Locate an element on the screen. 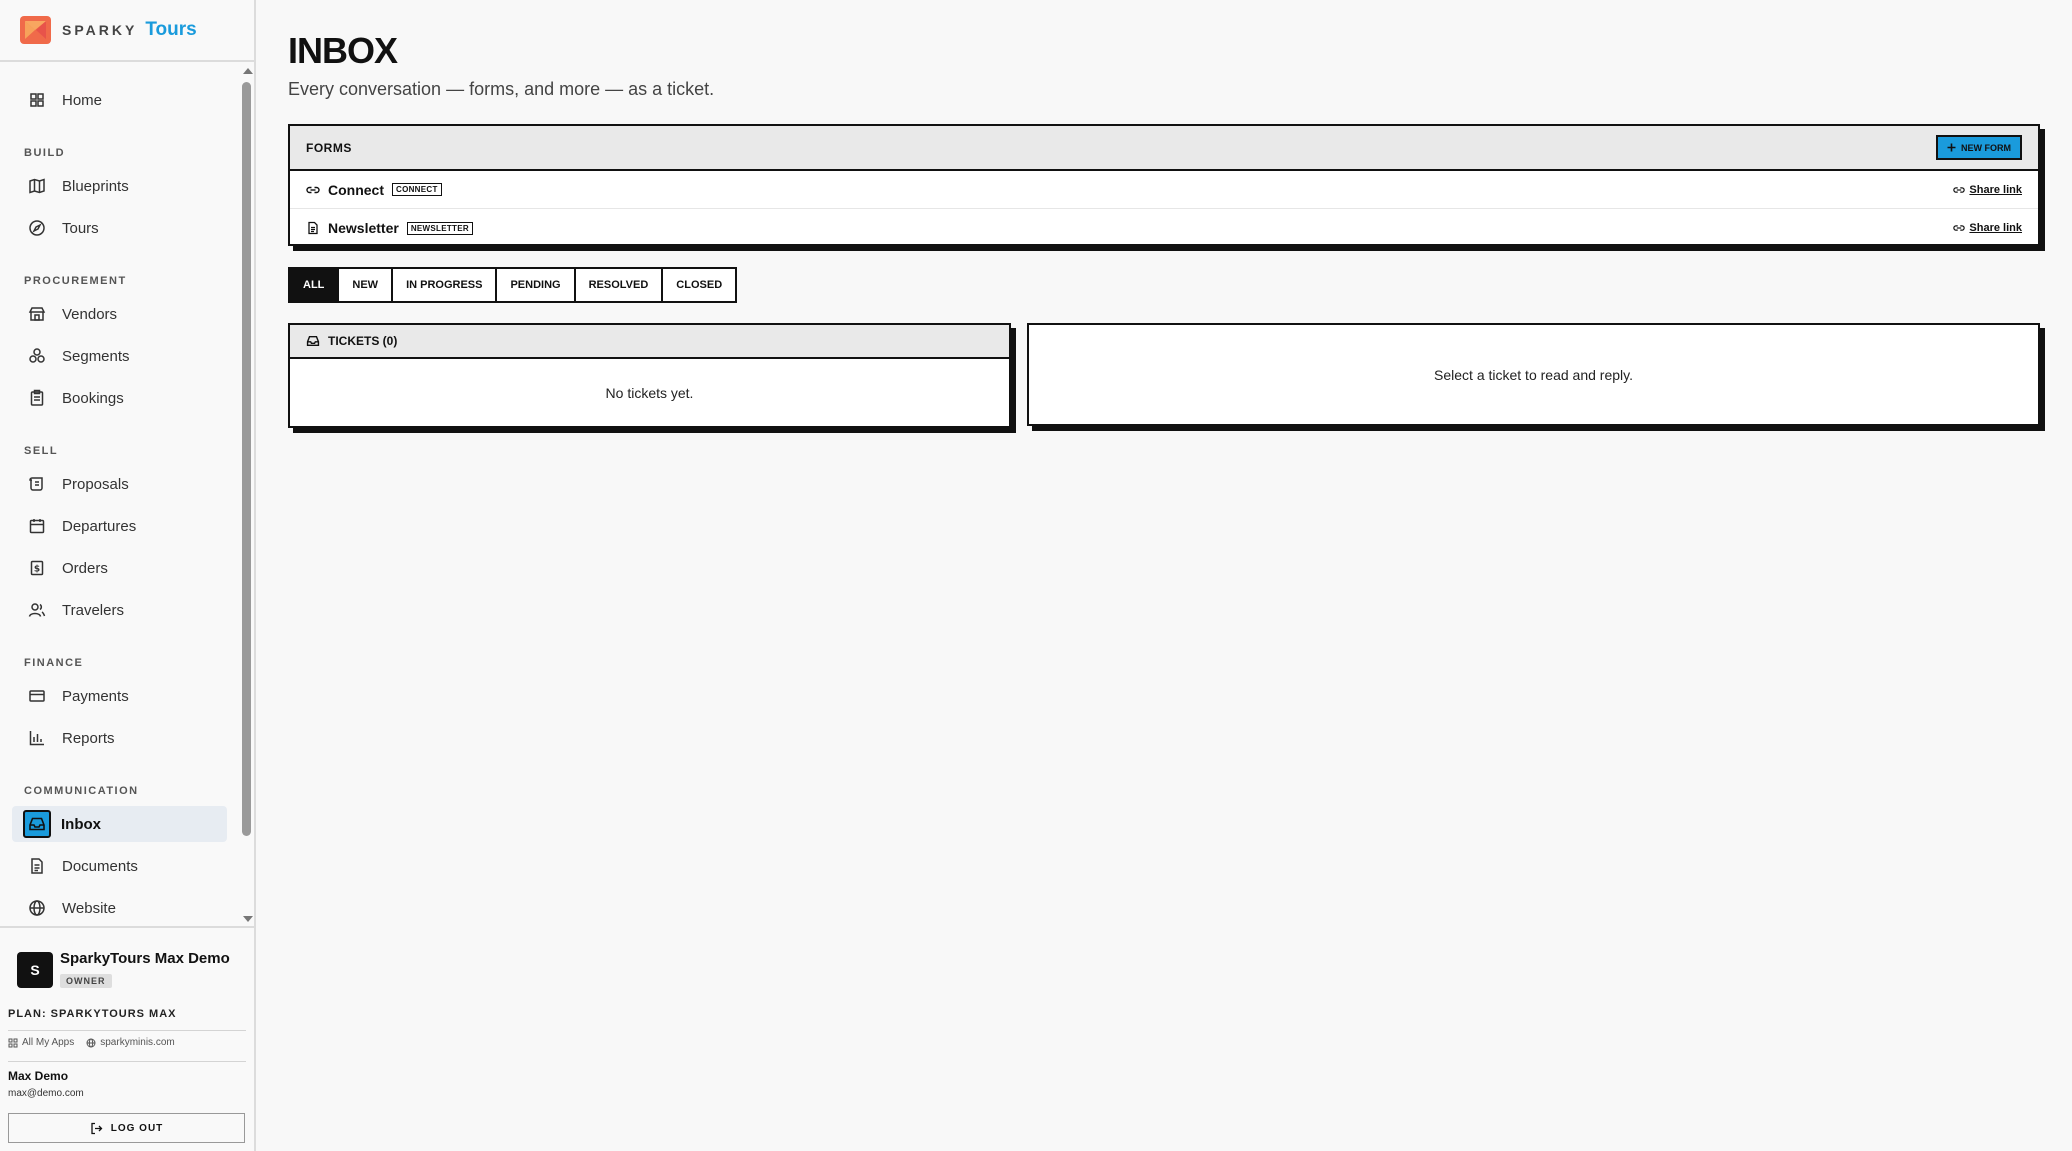 This screenshot has height=1151, width=2072. page-title: INBOX is located at coordinates (343, 50).